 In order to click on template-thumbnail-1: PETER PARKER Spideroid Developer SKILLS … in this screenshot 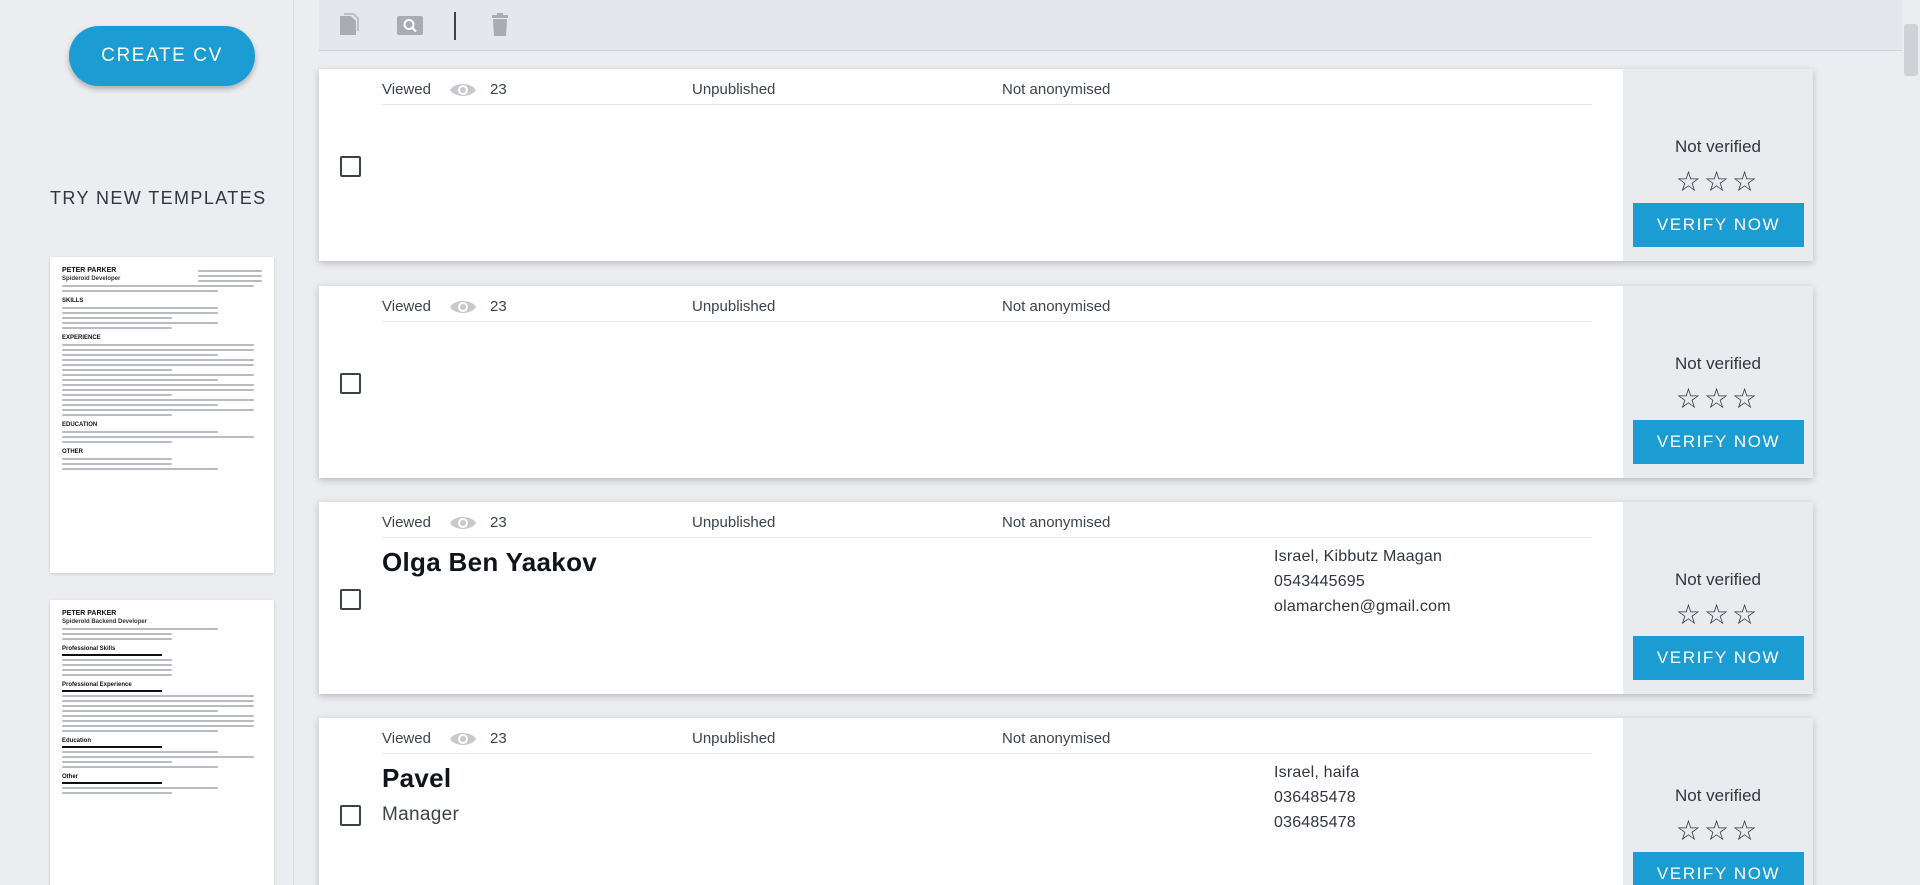, I will do `click(162, 415)`.